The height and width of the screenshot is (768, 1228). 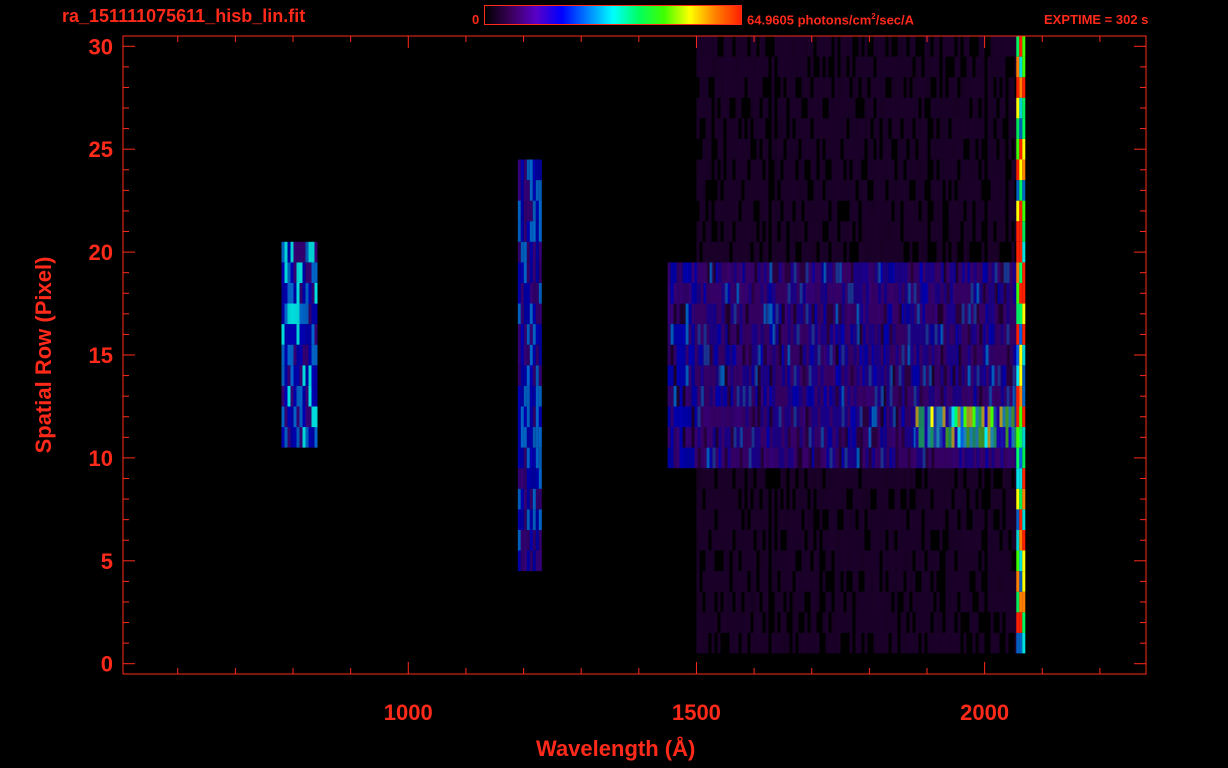 What do you see at coordinates (984, 712) in the screenshot?
I see `x-tick-label: 2000` at bounding box center [984, 712].